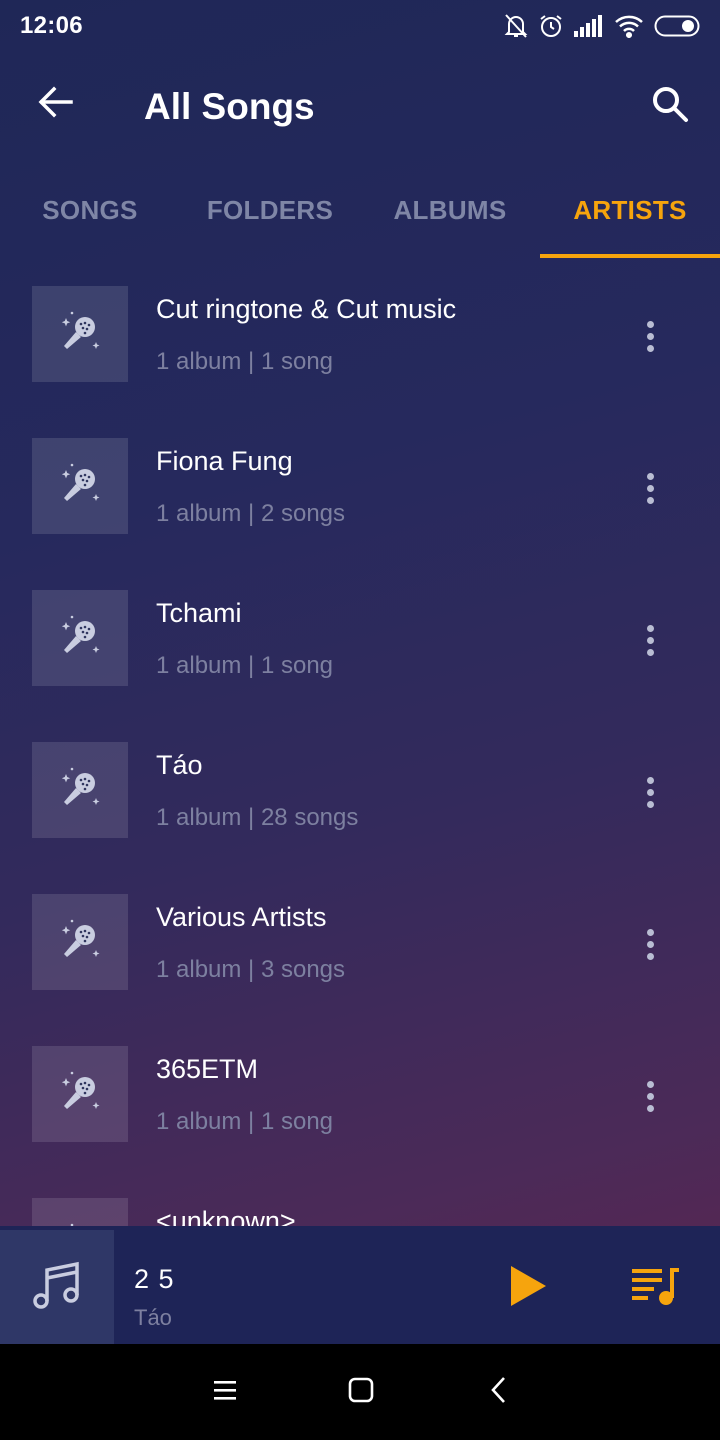  I want to click on arrow-left-icon, so click(56, 104).